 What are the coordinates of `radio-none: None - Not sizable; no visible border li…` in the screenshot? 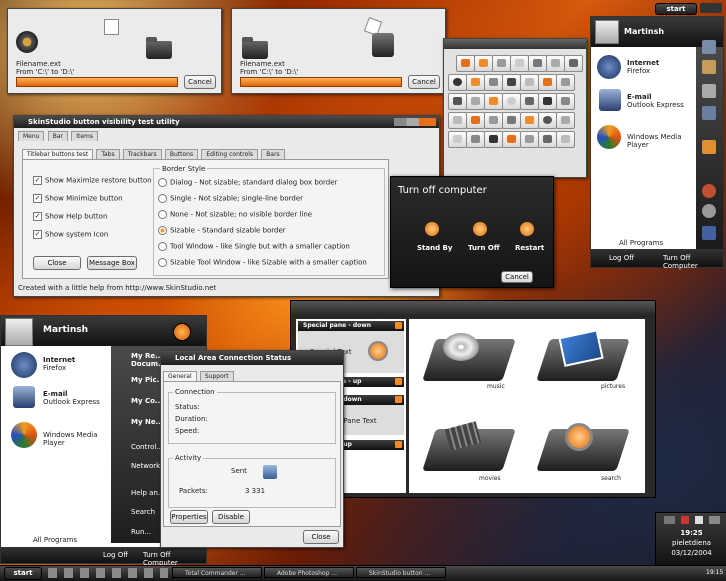 It's located at (235, 214).